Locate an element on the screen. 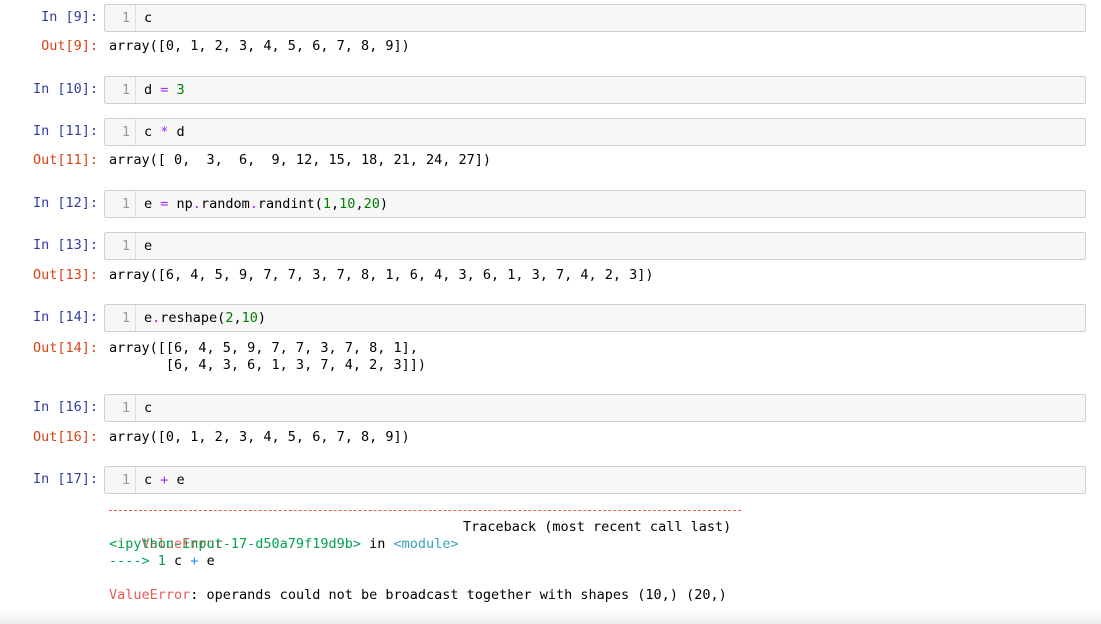 This screenshot has height=624, width=1101. traceback-code-a: c is located at coordinates (178, 561).